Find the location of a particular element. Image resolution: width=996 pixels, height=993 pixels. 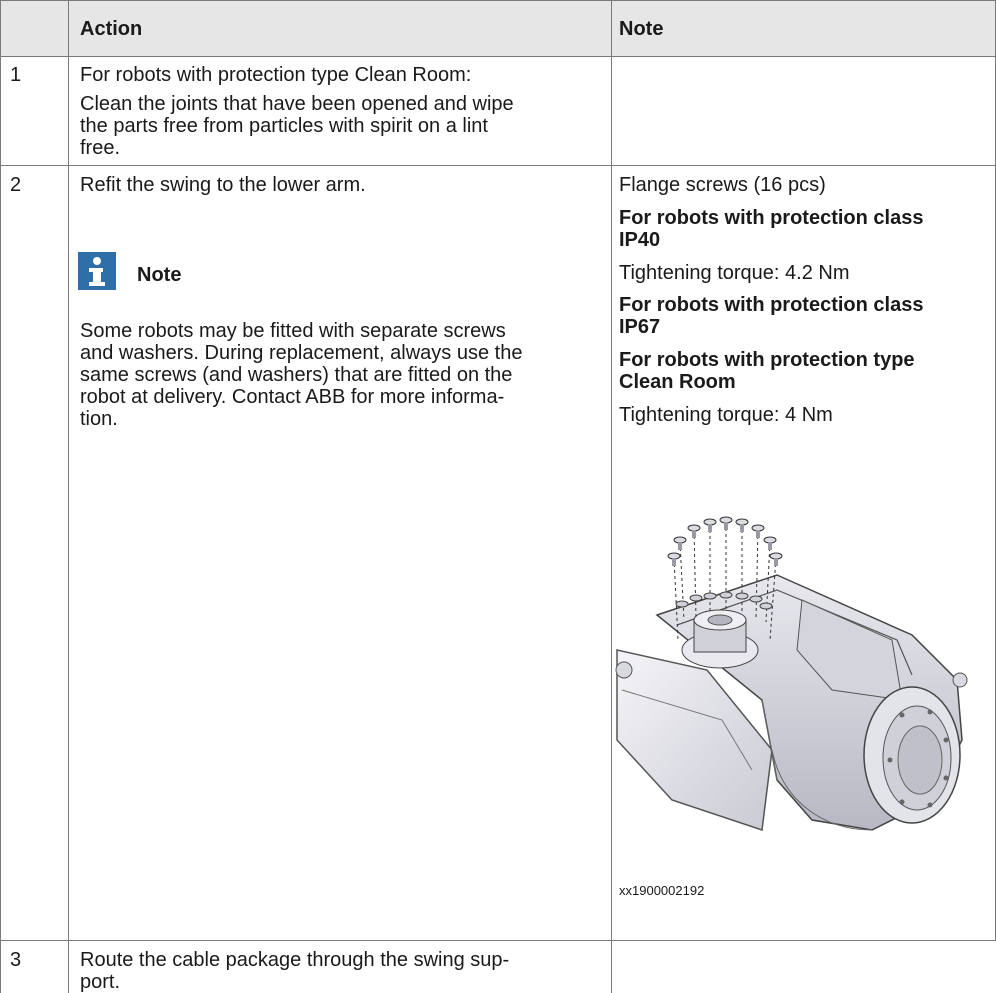

row3-action-line-2: port. is located at coordinates (100, 982).